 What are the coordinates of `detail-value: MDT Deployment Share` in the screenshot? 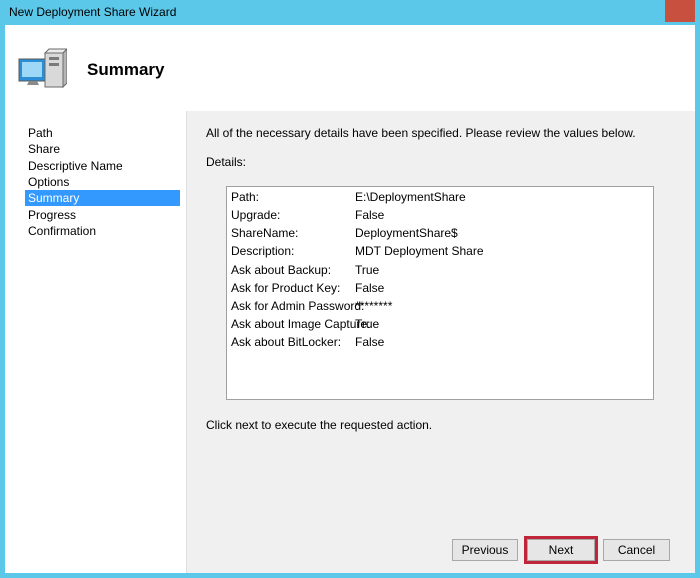 It's located at (419, 251).